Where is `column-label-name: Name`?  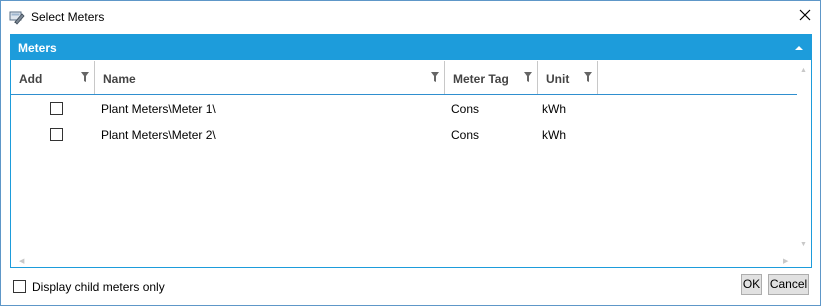 column-label-name: Name is located at coordinates (119, 79).